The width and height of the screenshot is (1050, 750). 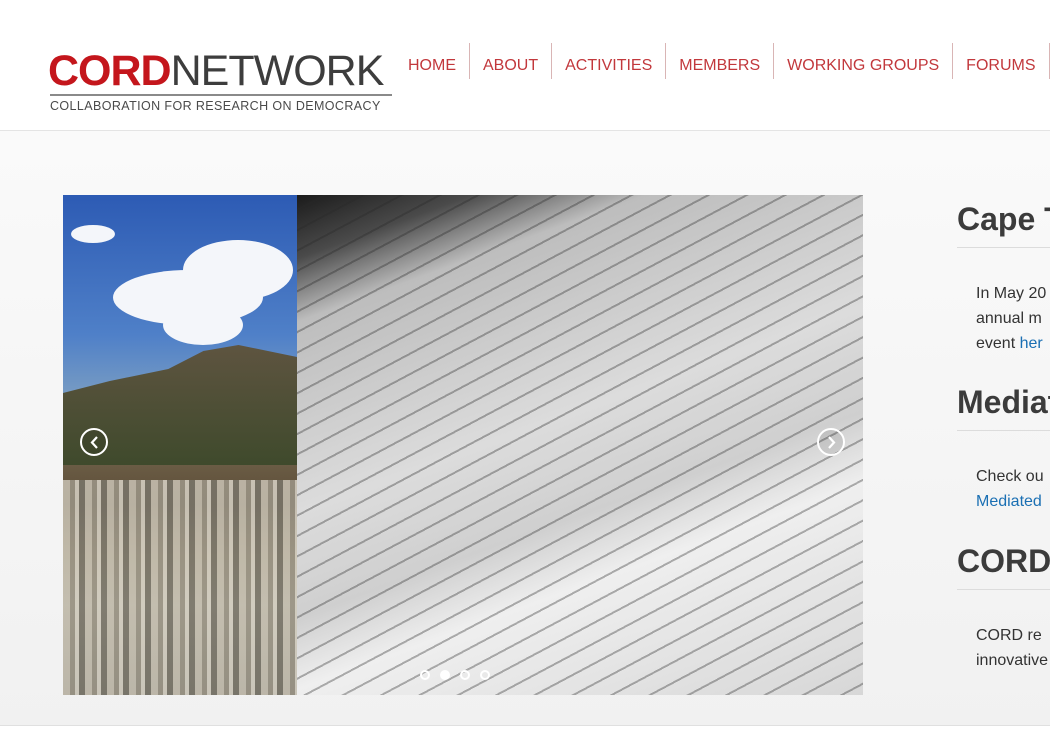 I want to click on slider-prev-button, so click(x=94, y=442).